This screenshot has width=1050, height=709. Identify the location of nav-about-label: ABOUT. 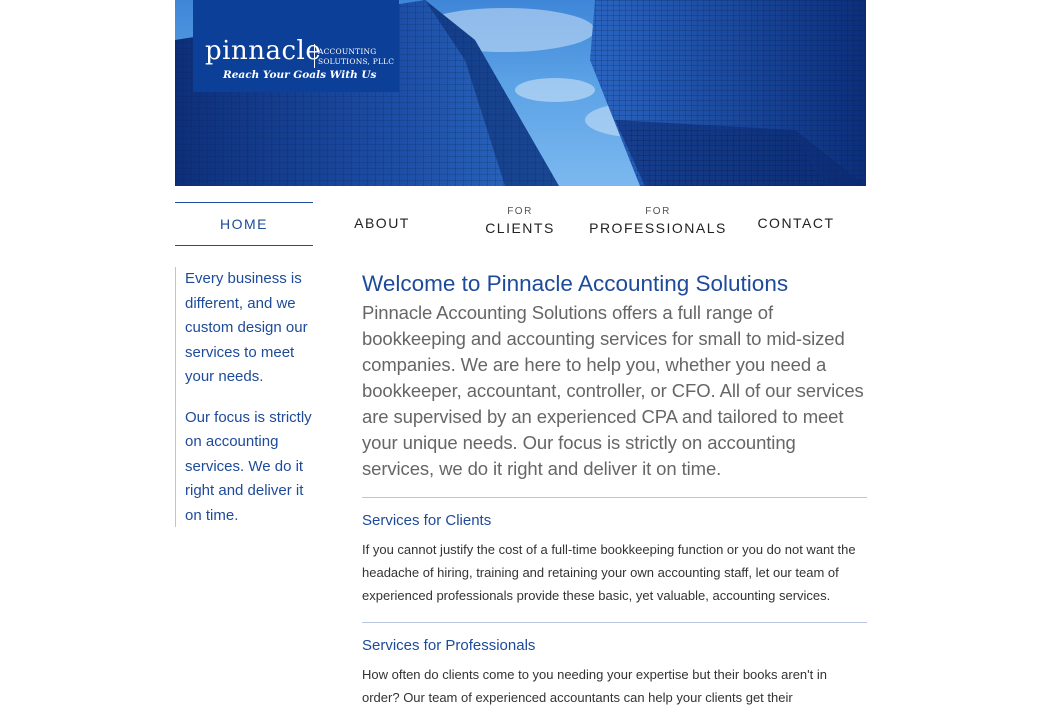
(382, 223).